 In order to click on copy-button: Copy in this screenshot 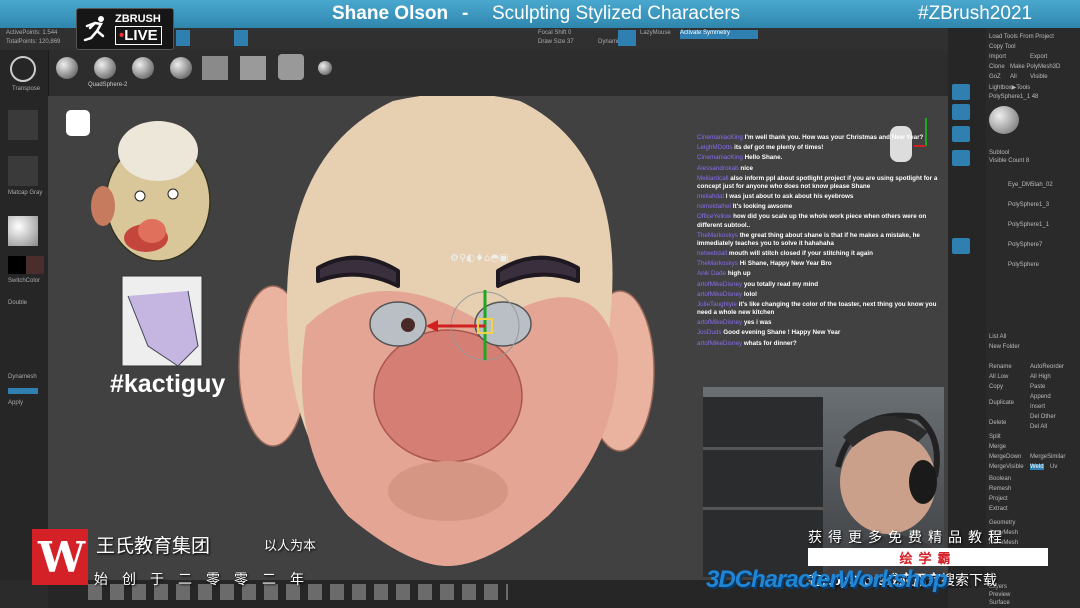, I will do `click(996, 387)`.